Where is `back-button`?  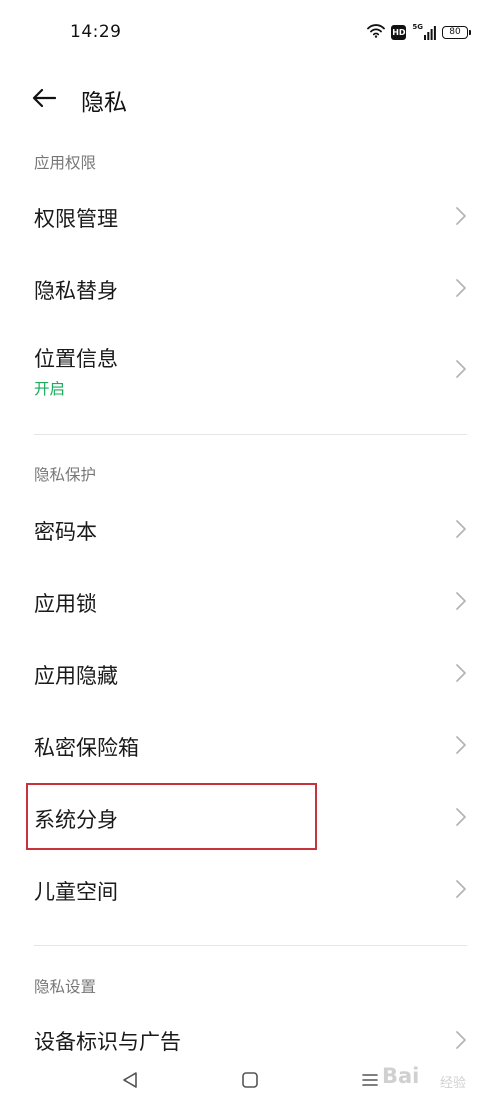 back-button is located at coordinates (44, 100).